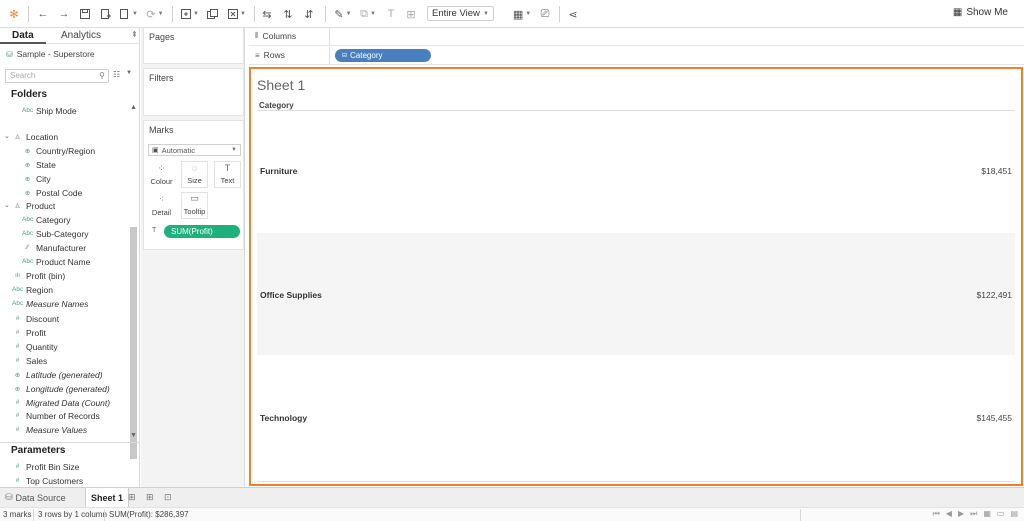  I want to click on row-category-label: Technology, so click(283, 418).